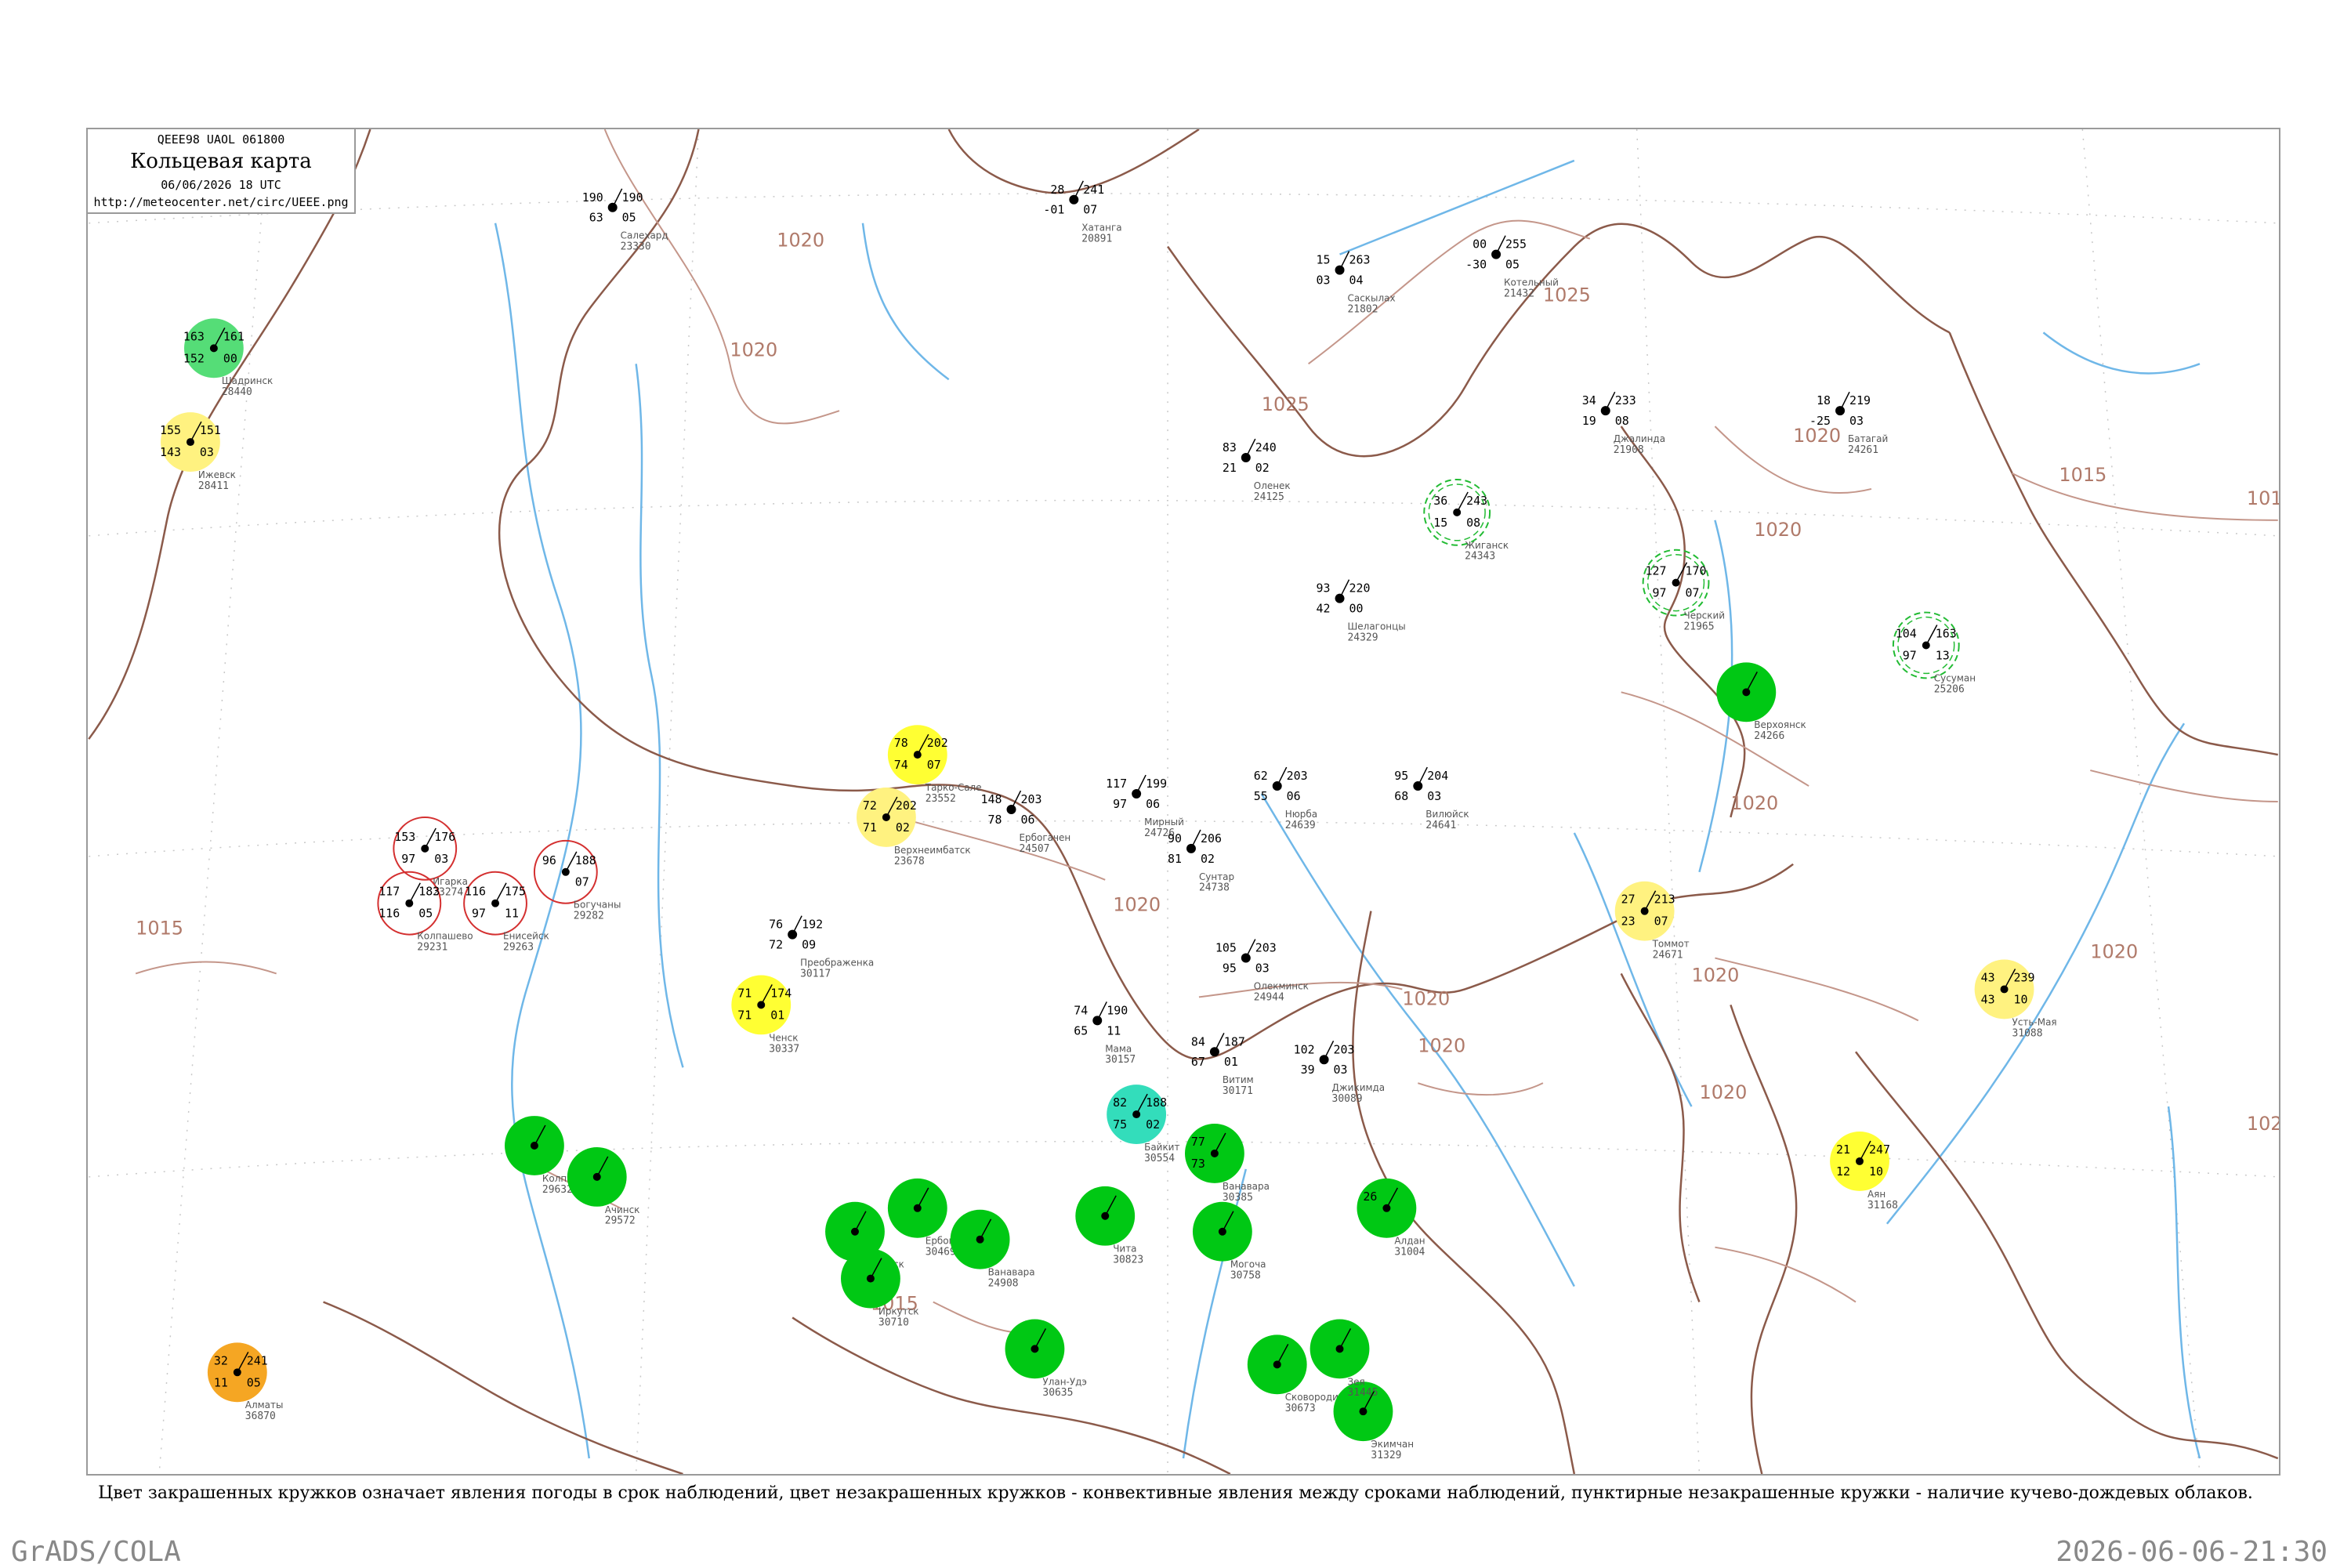 Image resolution: width=2351 pixels, height=1568 pixels. I want to click on station-id: 29231, so click(432, 948).